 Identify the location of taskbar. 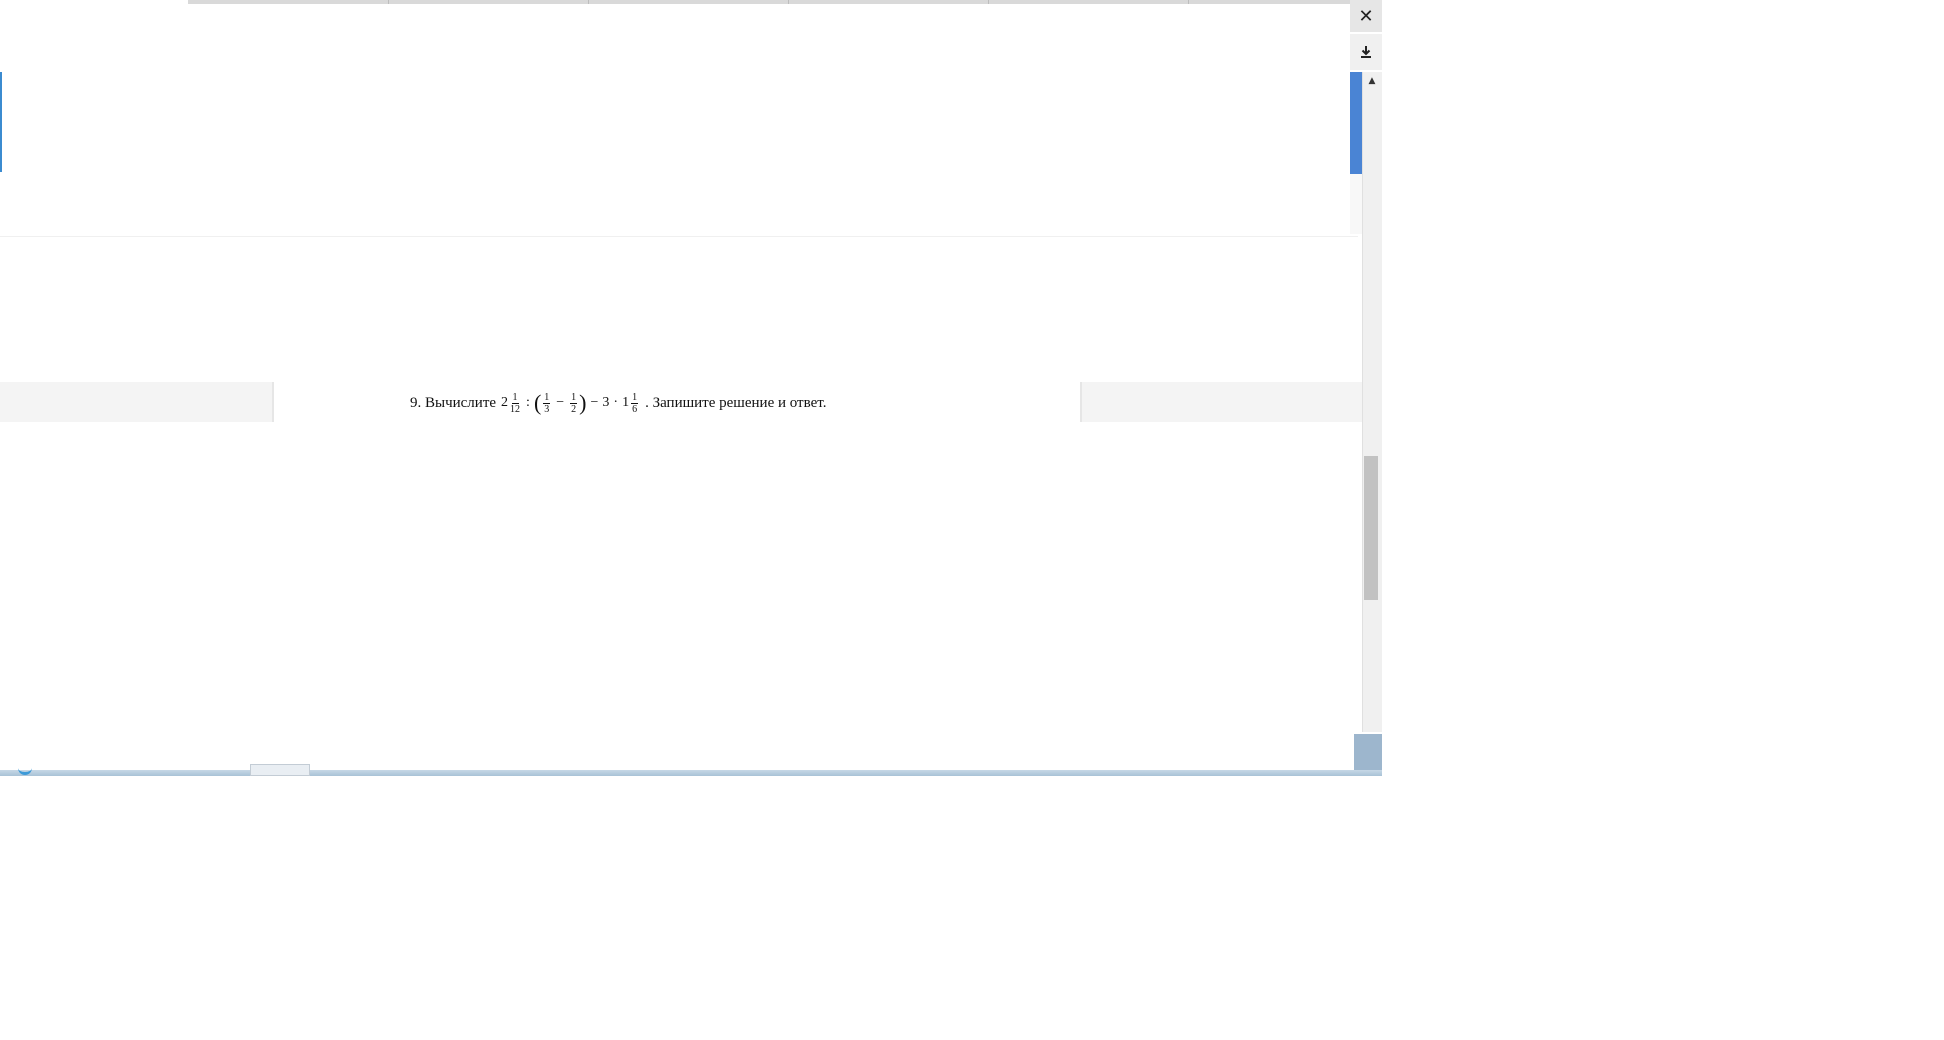
(691, 773).